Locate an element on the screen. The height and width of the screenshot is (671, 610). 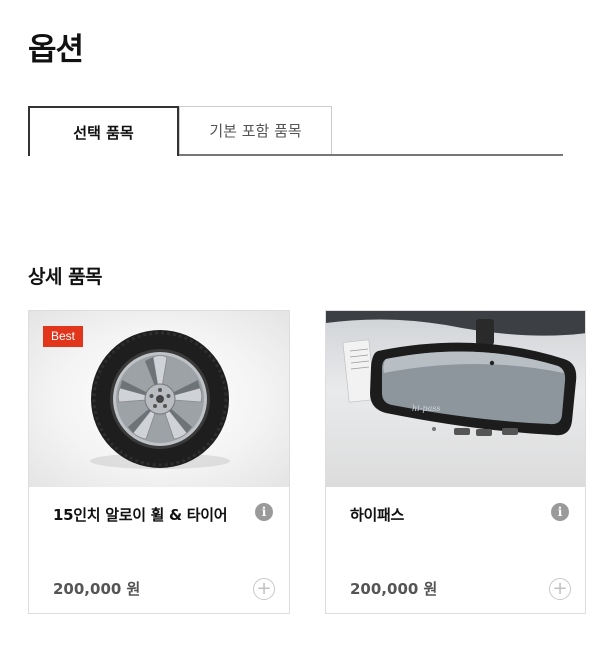
hipass-mirror-image: hi-pass is located at coordinates (455, 399).